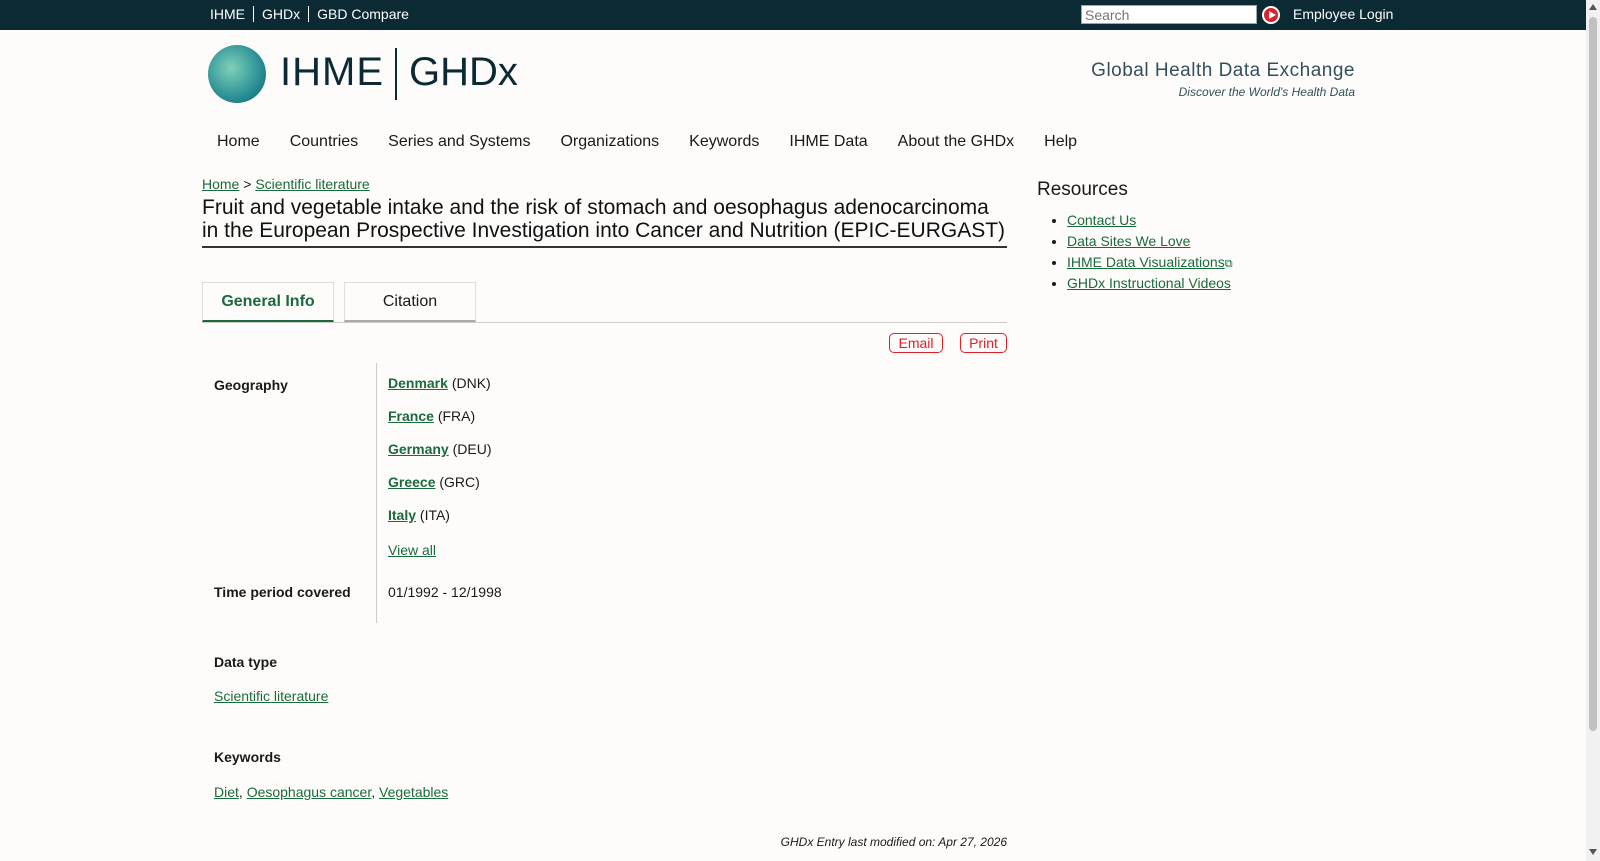  What do you see at coordinates (411, 482) in the screenshot?
I see `geo-link-greece: Greece` at bounding box center [411, 482].